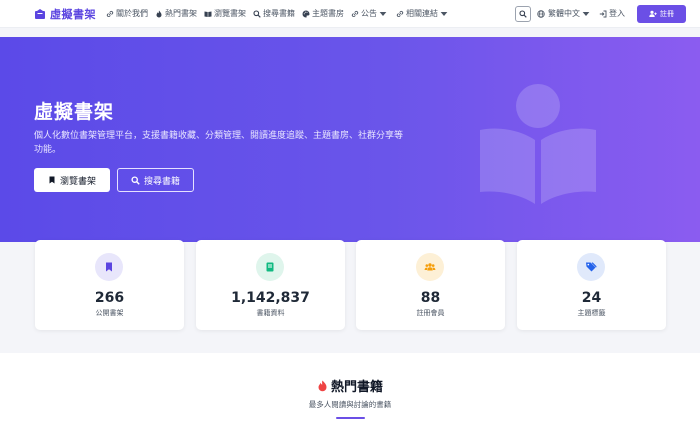 The image size is (700, 438). What do you see at coordinates (270, 285) in the screenshot?
I see `stat-card-books: 1,142,837 書籍資料` at bounding box center [270, 285].